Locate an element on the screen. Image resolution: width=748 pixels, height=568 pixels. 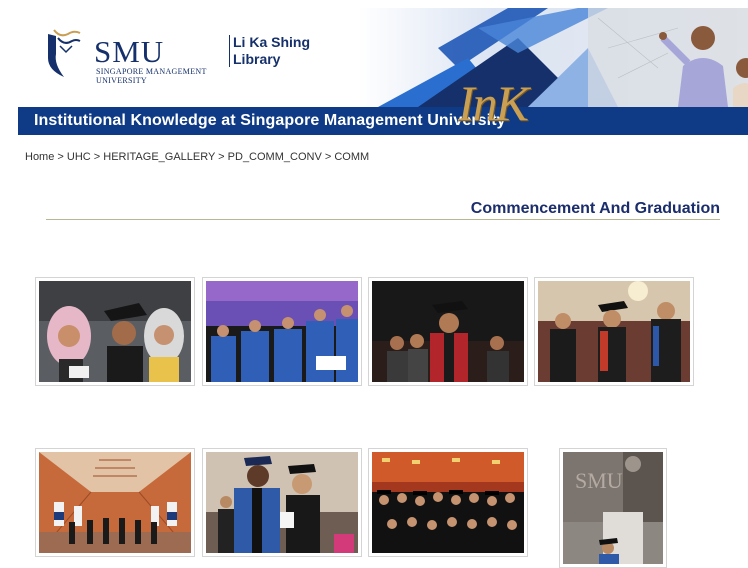
smu-subtitle-line1: SINGAPORE MANAGEMENT is located at coordinates (151, 71).